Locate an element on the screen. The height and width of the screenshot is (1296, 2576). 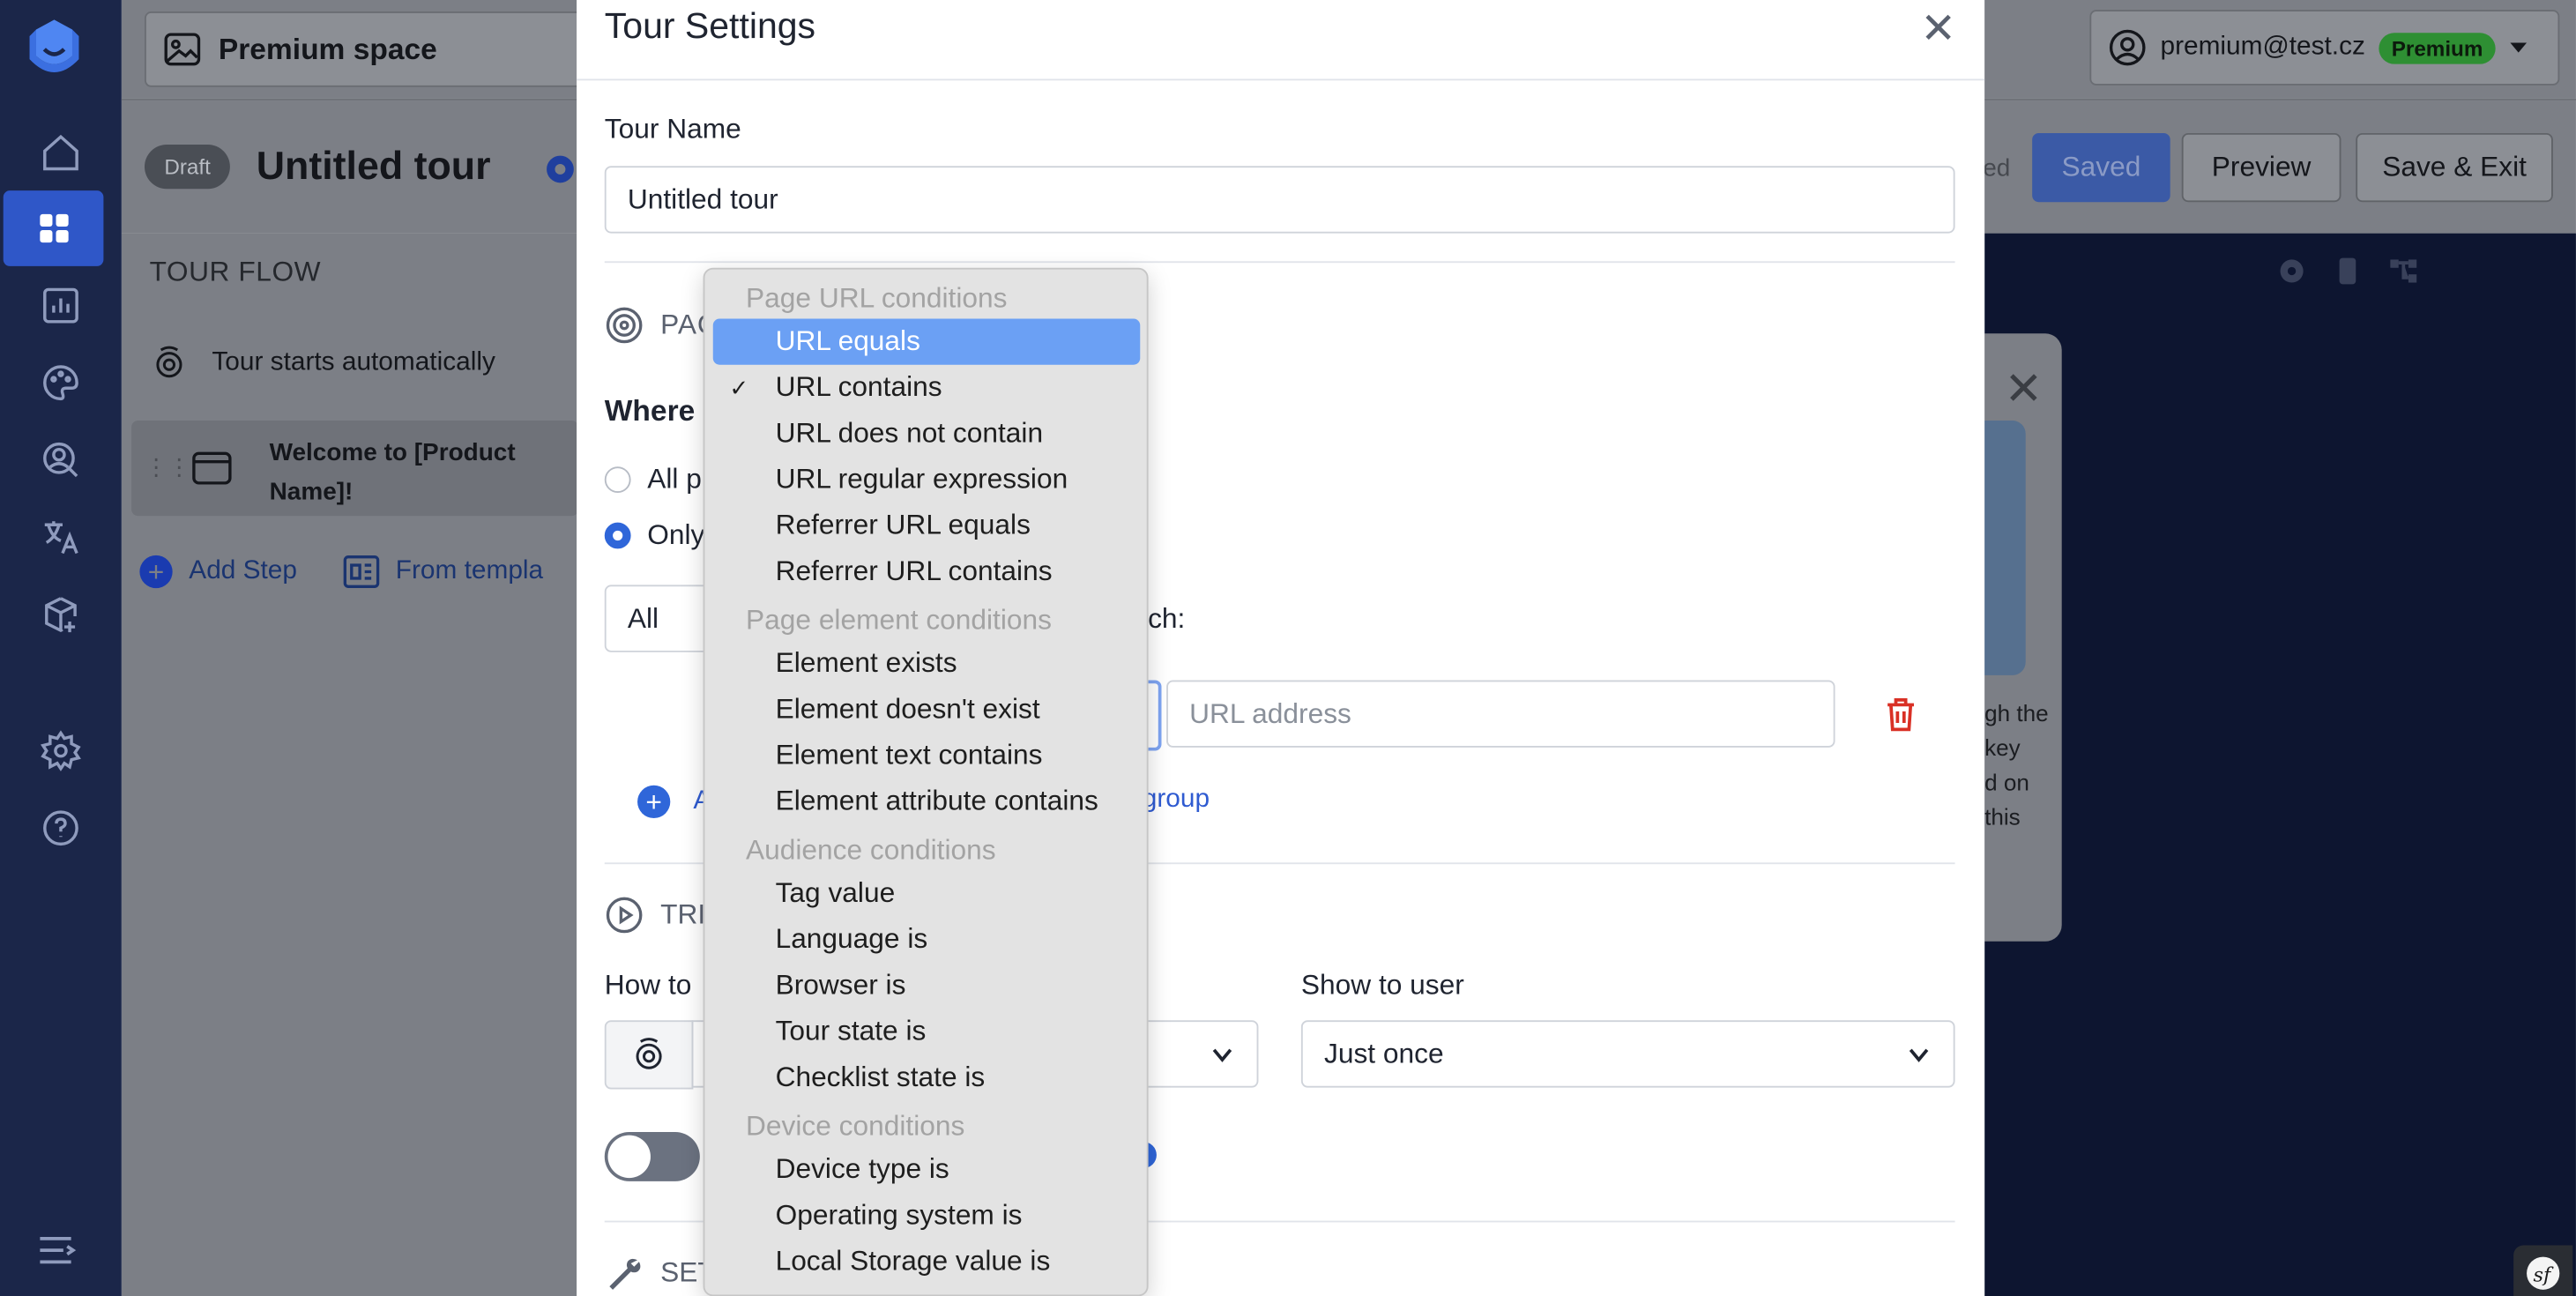
dropdown-option: Element text contains is located at coordinates (927, 756).